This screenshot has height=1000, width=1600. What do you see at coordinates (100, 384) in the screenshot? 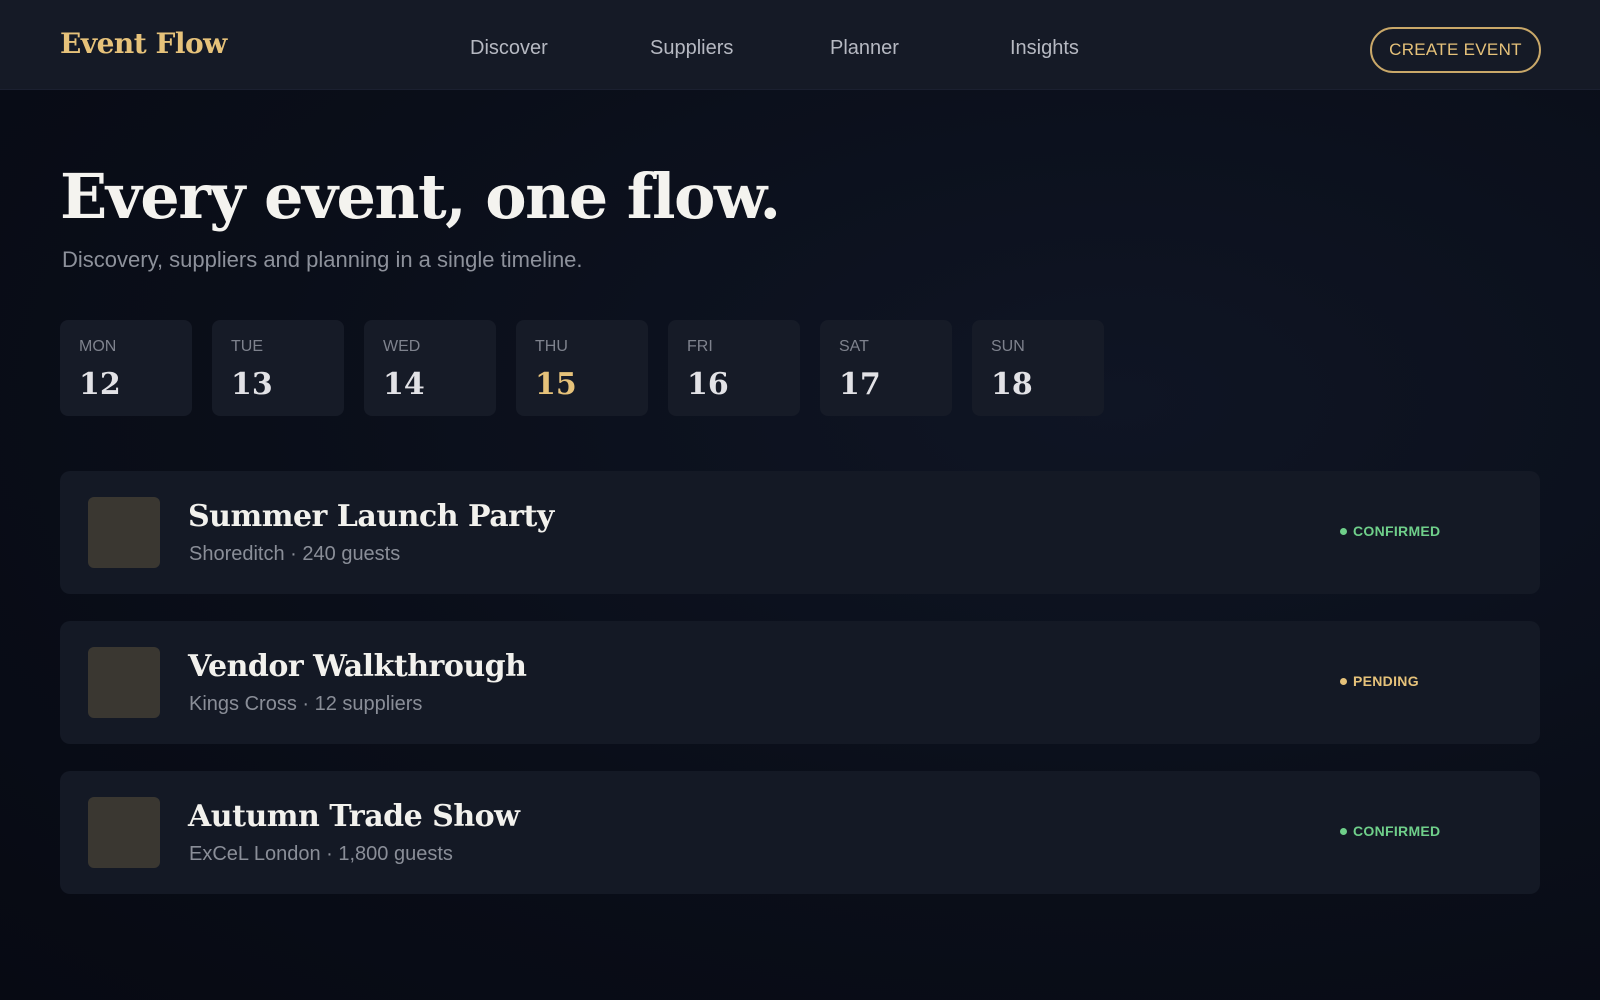
I see `day-date: 12` at bounding box center [100, 384].